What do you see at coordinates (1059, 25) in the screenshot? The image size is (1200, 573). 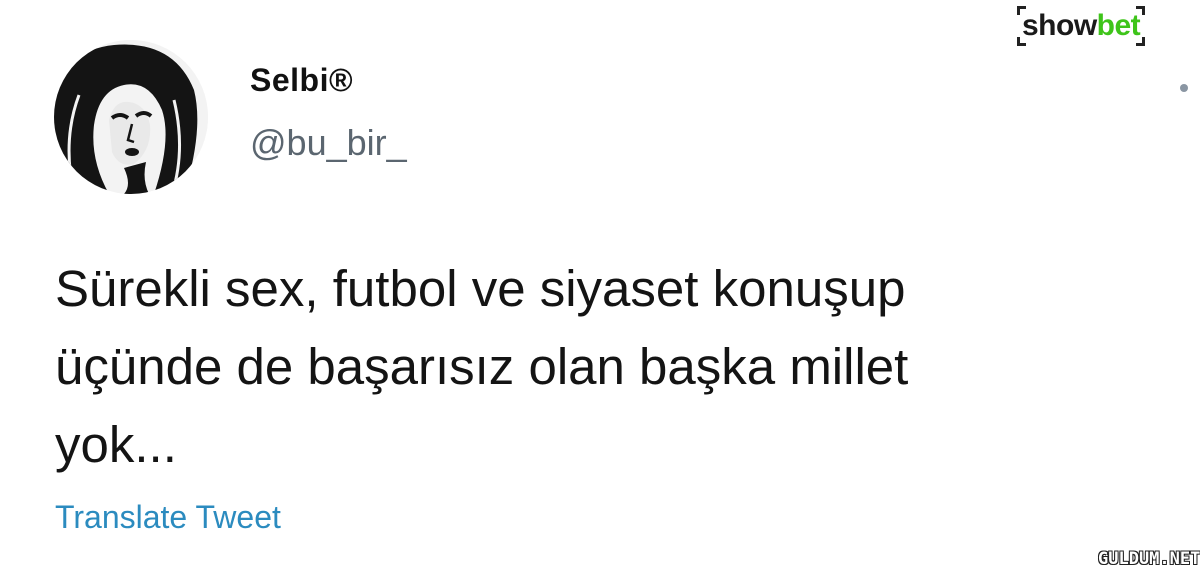 I see `logo-text-show: show` at bounding box center [1059, 25].